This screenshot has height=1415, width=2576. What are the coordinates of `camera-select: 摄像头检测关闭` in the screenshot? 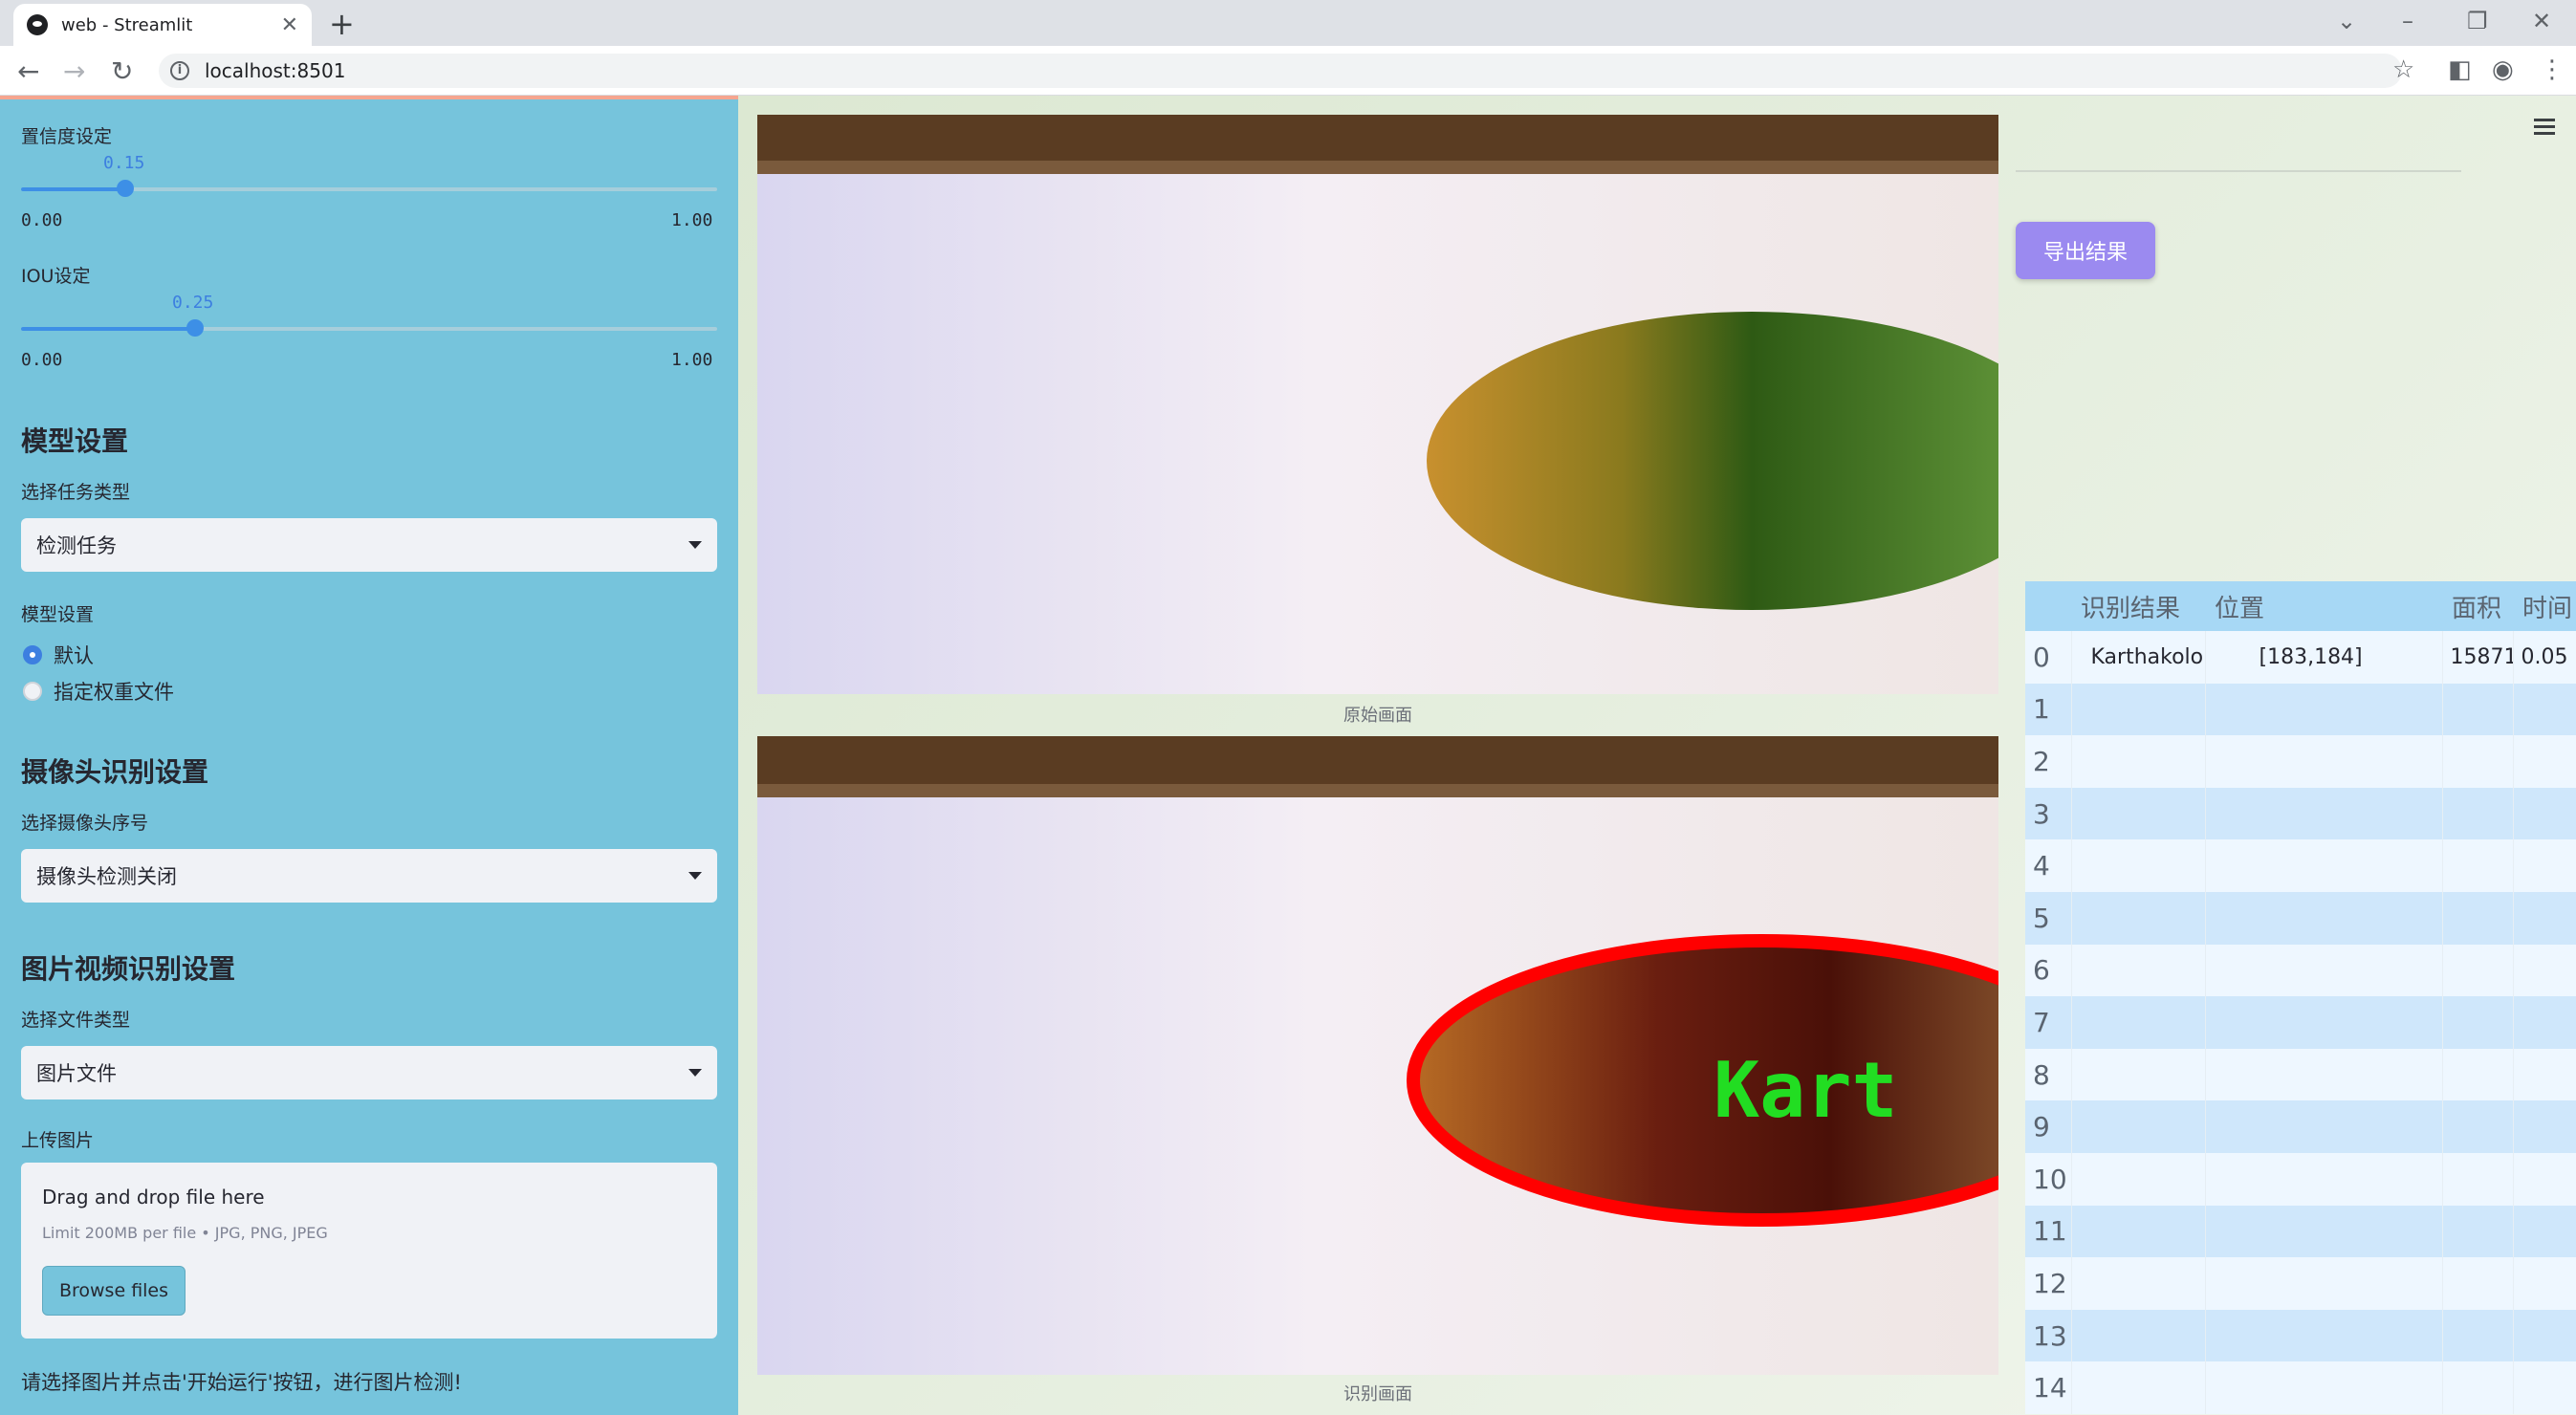 It's located at (369, 876).